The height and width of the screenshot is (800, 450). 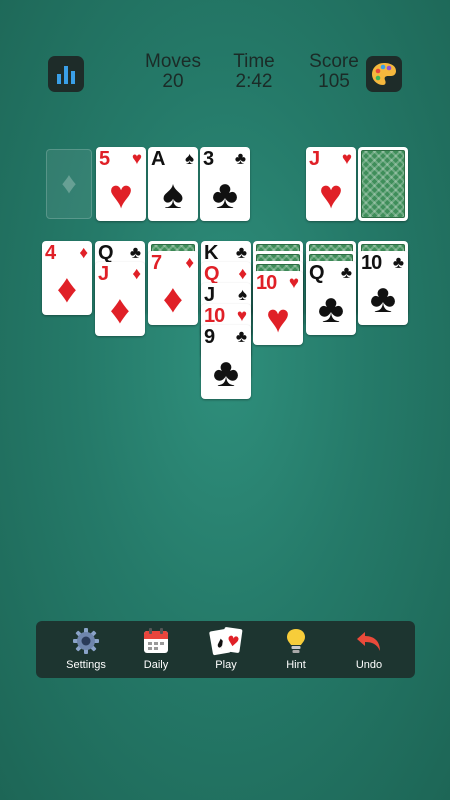 I want to click on tableau-card: 10 ♣ ♣, so click(x=383, y=288).